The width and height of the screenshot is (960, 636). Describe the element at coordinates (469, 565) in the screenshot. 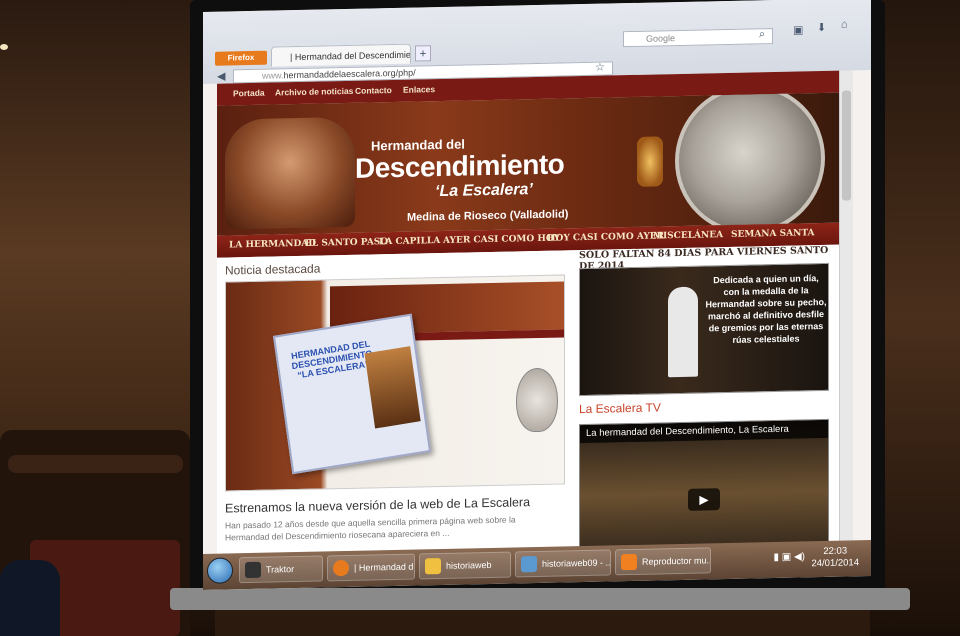

I see `task-label: historiaweb` at that location.